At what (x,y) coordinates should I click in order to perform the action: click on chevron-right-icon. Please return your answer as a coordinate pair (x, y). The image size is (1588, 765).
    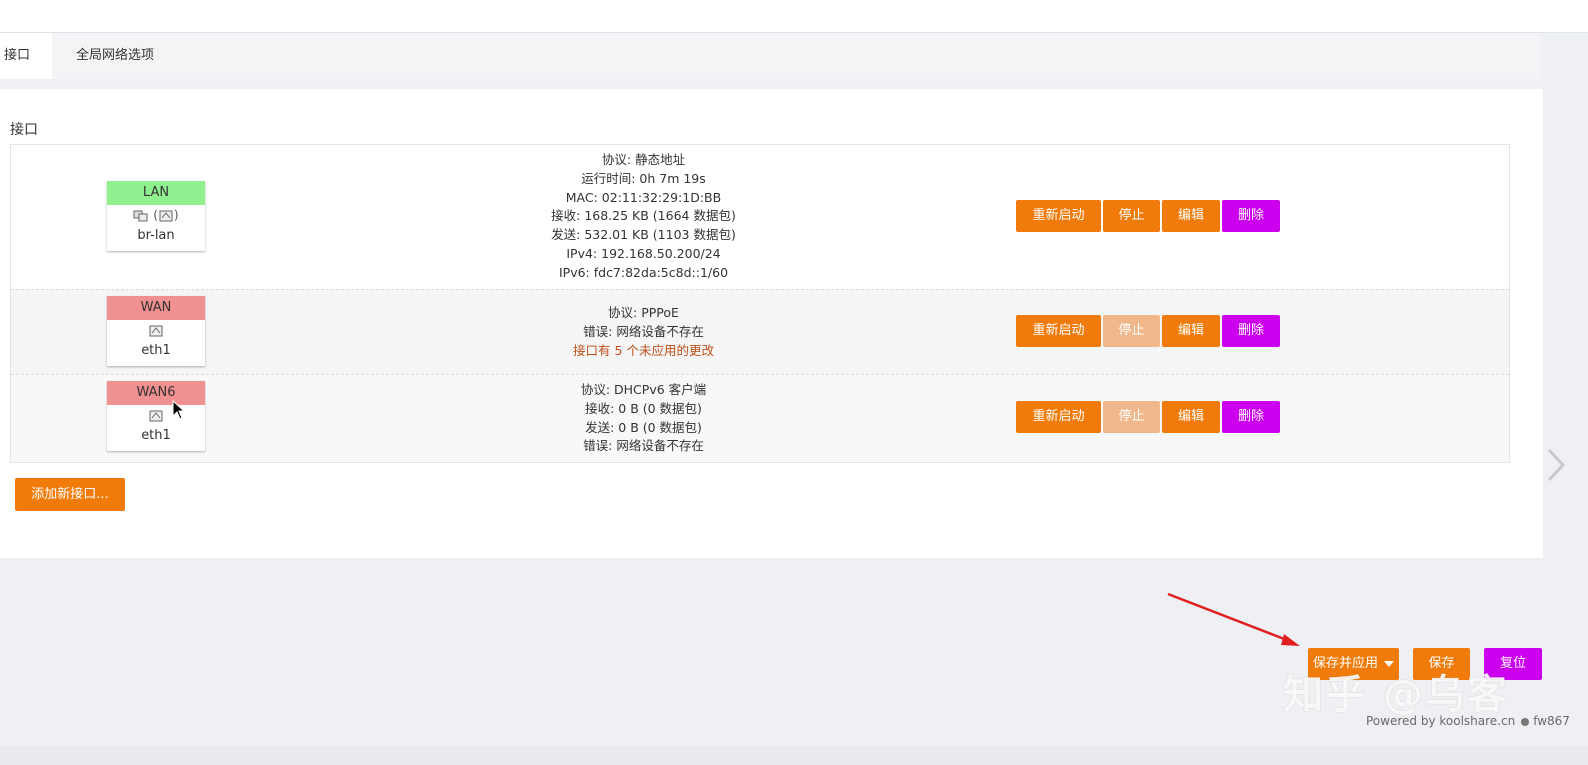
    Looking at the image, I should click on (1556, 465).